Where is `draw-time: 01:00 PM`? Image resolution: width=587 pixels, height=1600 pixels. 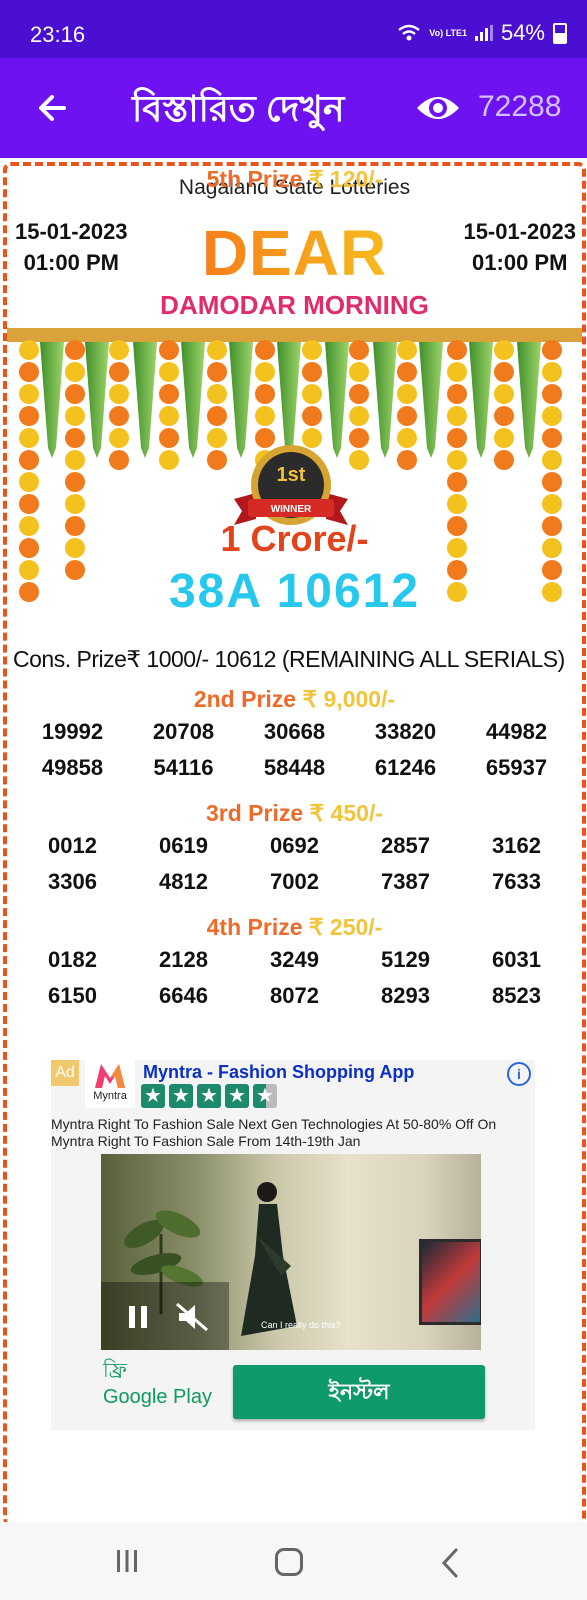 draw-time: 01:00 PM is located at coordinates (520, 262).